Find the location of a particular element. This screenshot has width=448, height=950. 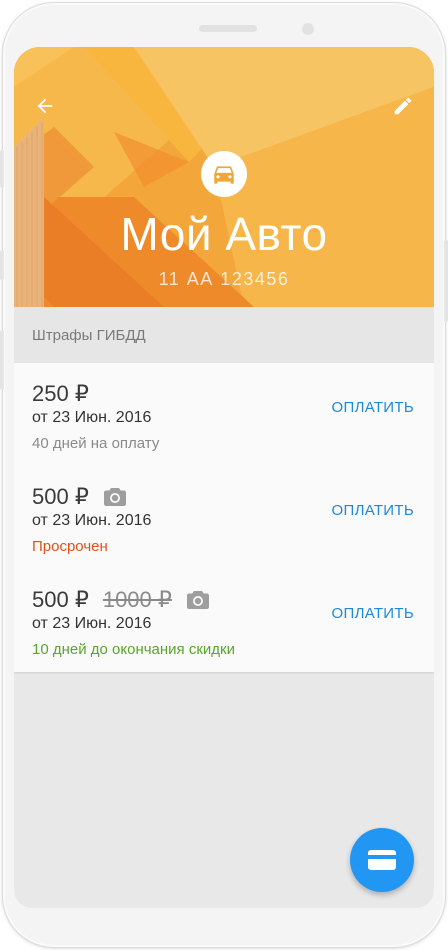

fine-item: 500 ₽ от 23 Июн. 2016 Просрочен ОПЛАТИТЬ is located at coordinates (224, 517).